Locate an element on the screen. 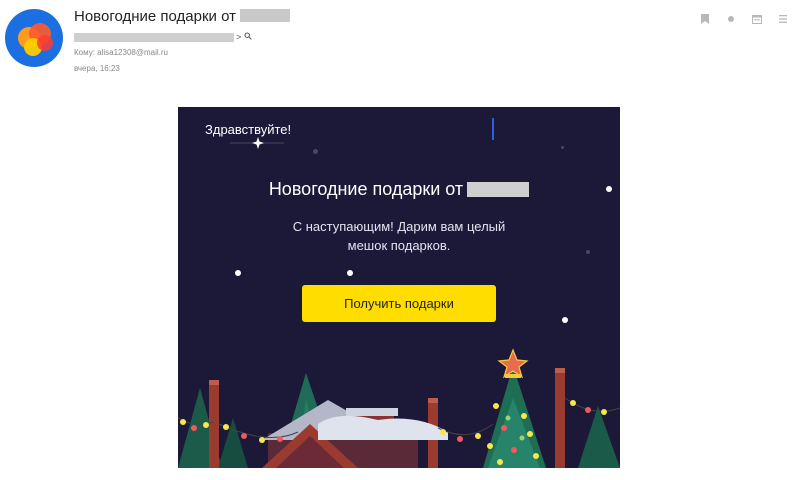 Image resolution: width=800 pixels, height=480 pixels. sender-avatar is located at coordinates (34, 38).